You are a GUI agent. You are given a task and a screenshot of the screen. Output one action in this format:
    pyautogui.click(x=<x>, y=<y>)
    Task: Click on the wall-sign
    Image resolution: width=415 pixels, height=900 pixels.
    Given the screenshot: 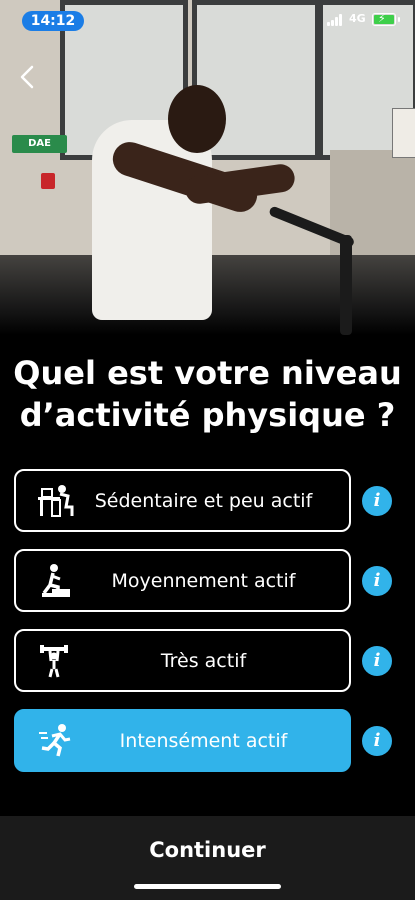 What is the action you would take?
    pyautogui.click(x=403, y=133)
    